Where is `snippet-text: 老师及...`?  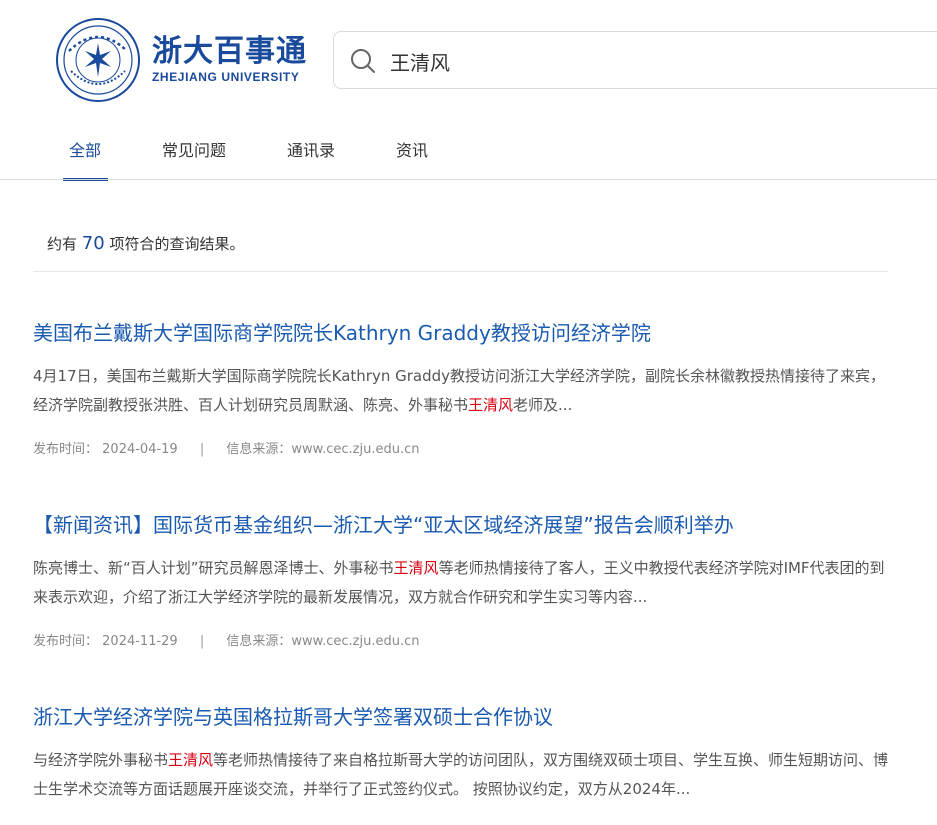 snippet-text: 老师及... is located at coordinates (543, 405).